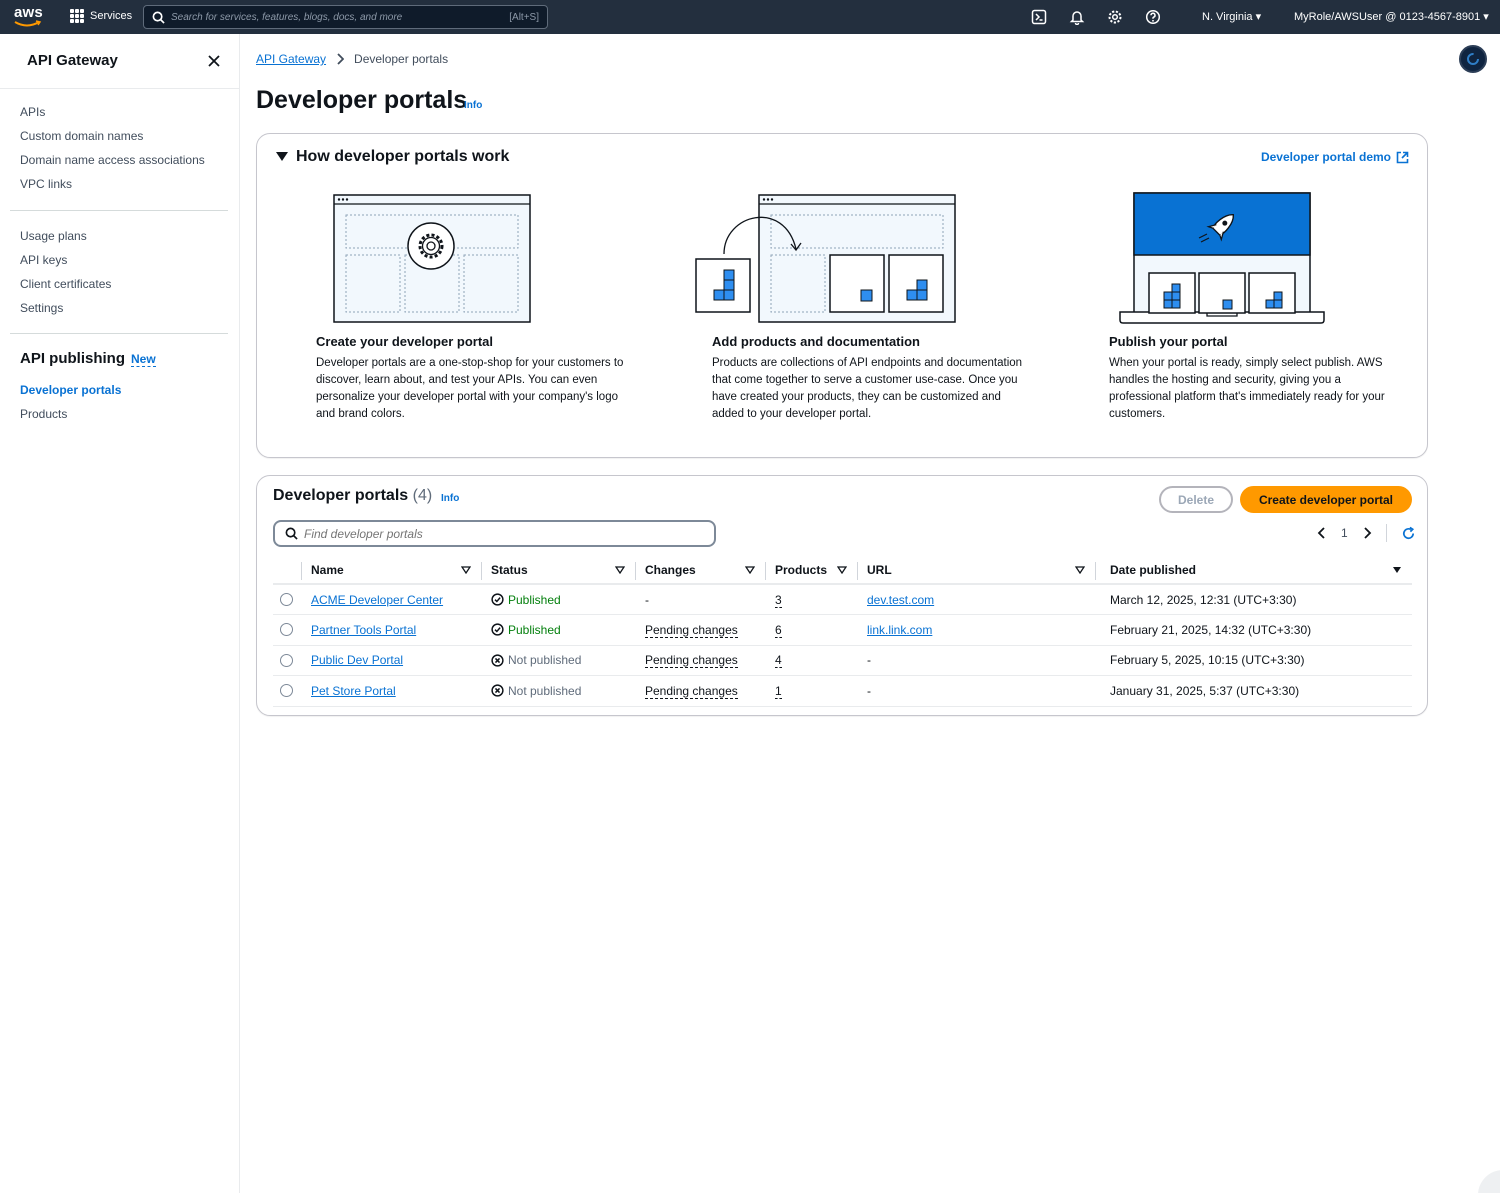 This screenshot has width=1500, height=1193. I want to click on portal-name-link: Partner Tools Portal, so click(363, 630).